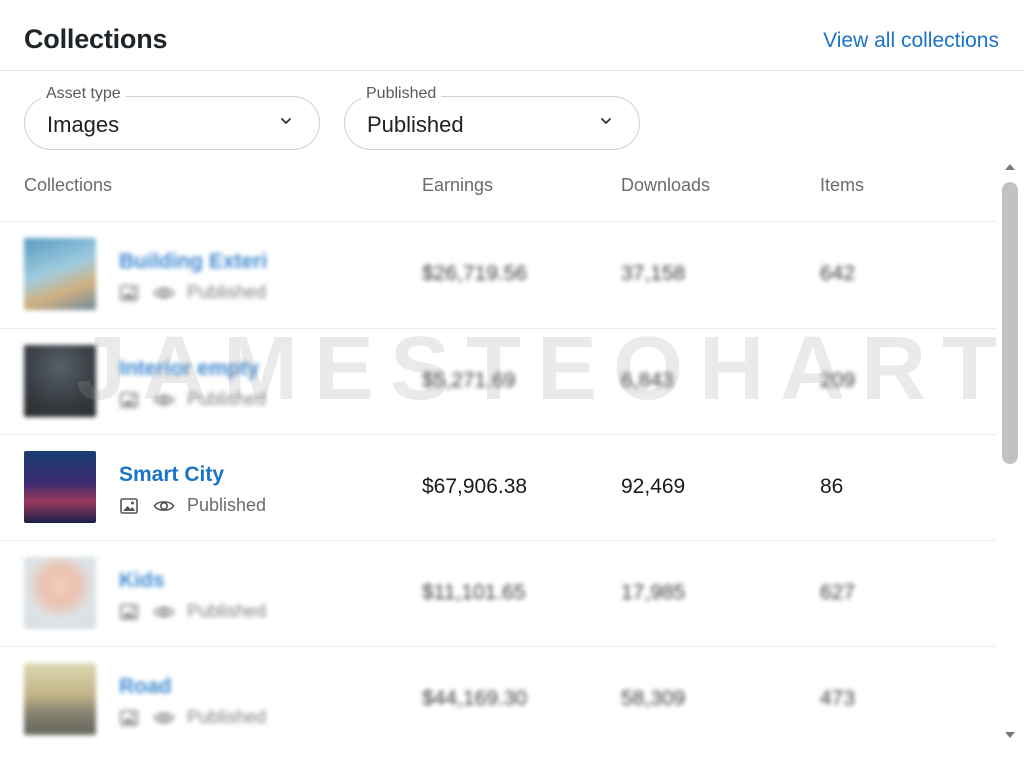 This screenshot has height=757, width=1024. I want to click on column-header-downloads: Downloads, so click(665, 185).